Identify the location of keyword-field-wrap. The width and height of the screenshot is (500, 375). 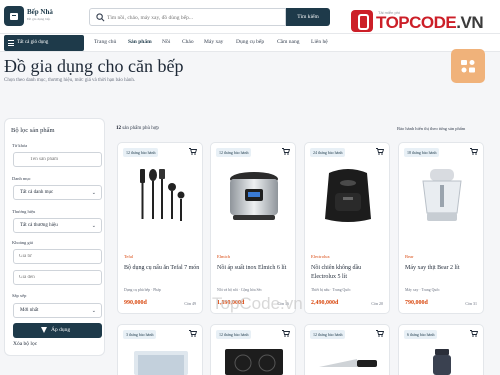
(55, 159).